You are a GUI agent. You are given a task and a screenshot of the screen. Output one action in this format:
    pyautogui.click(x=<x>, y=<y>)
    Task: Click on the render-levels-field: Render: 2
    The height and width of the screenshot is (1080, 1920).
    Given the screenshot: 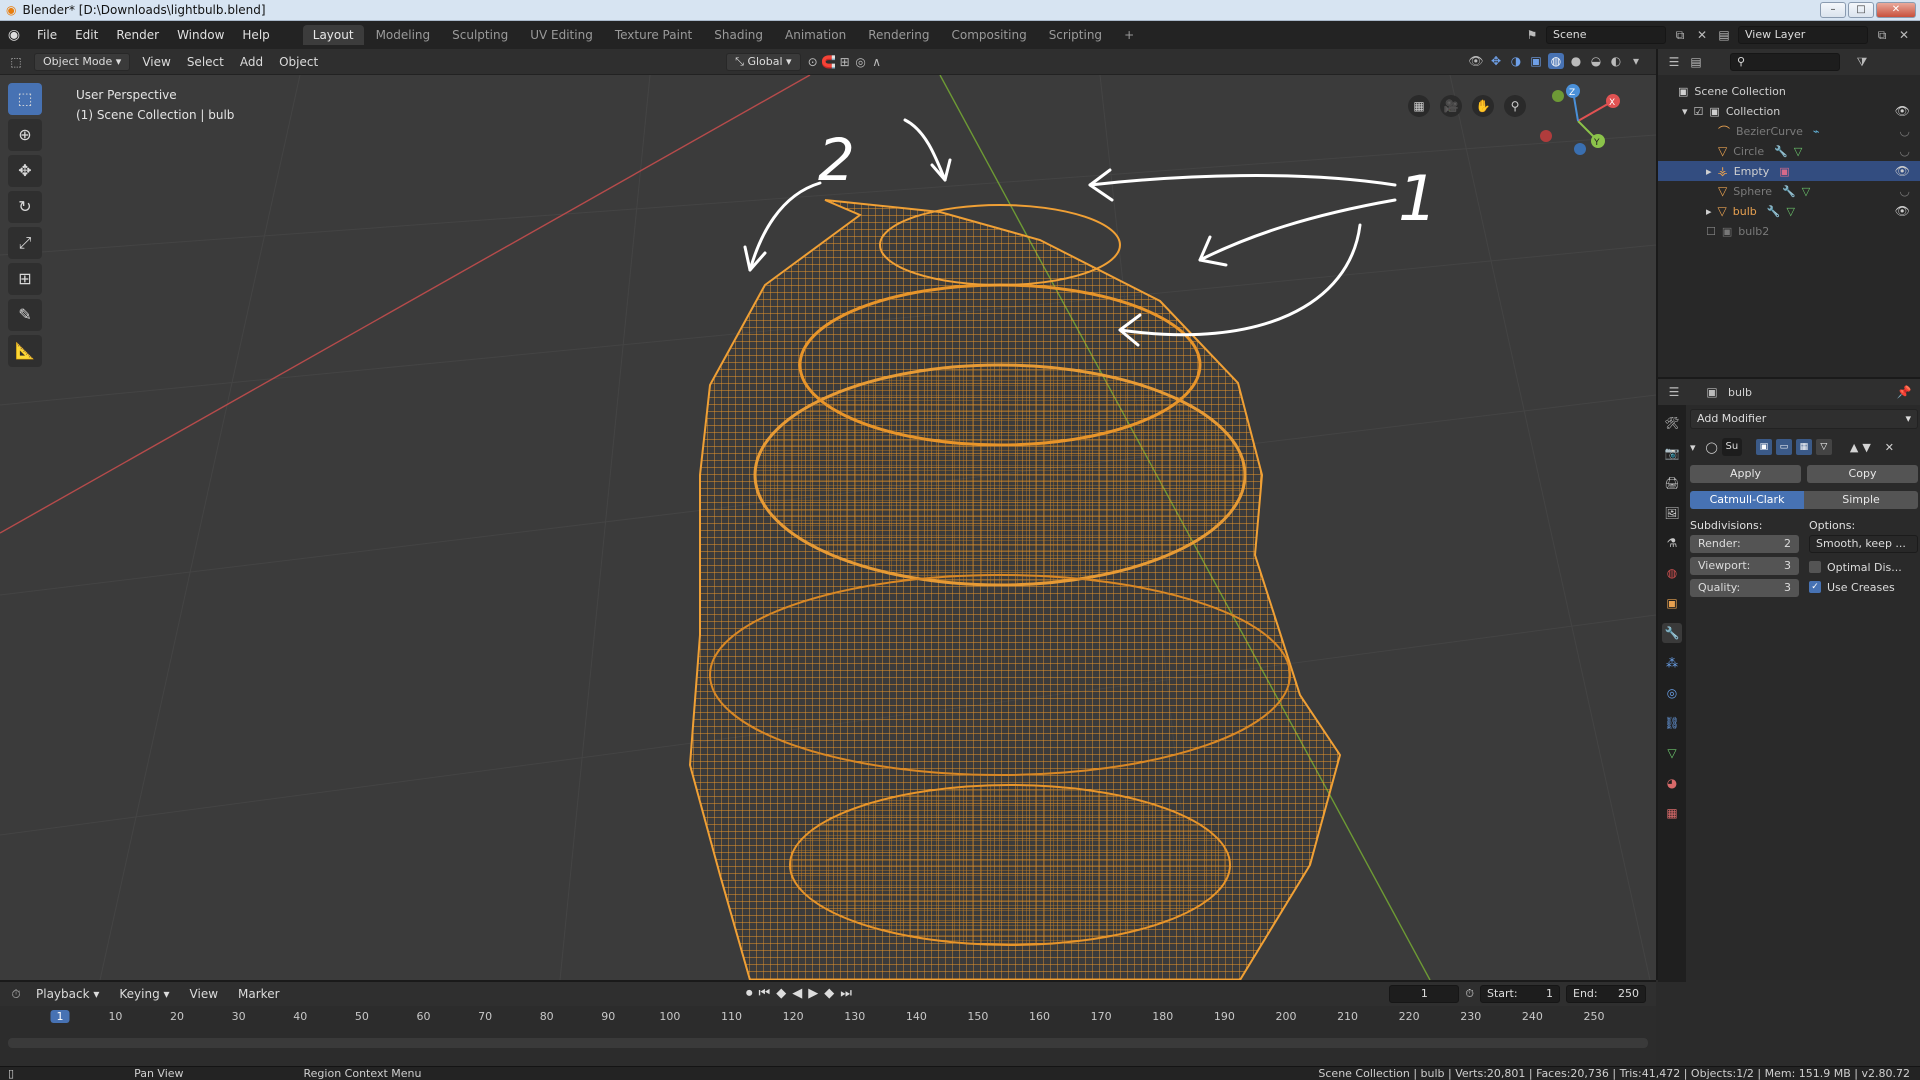 What is the action you would take?
    pyautogui.click(x=1744, y=544)
    